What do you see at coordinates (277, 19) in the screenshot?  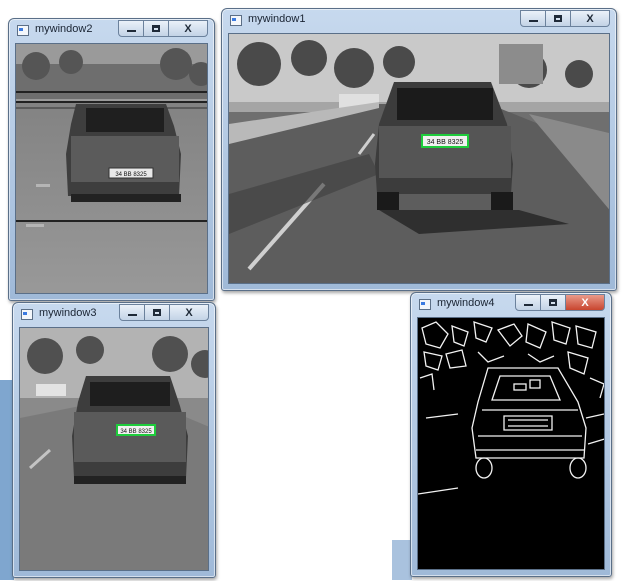 I see `window-title: mywindow1` at bounding box center [277, 19].